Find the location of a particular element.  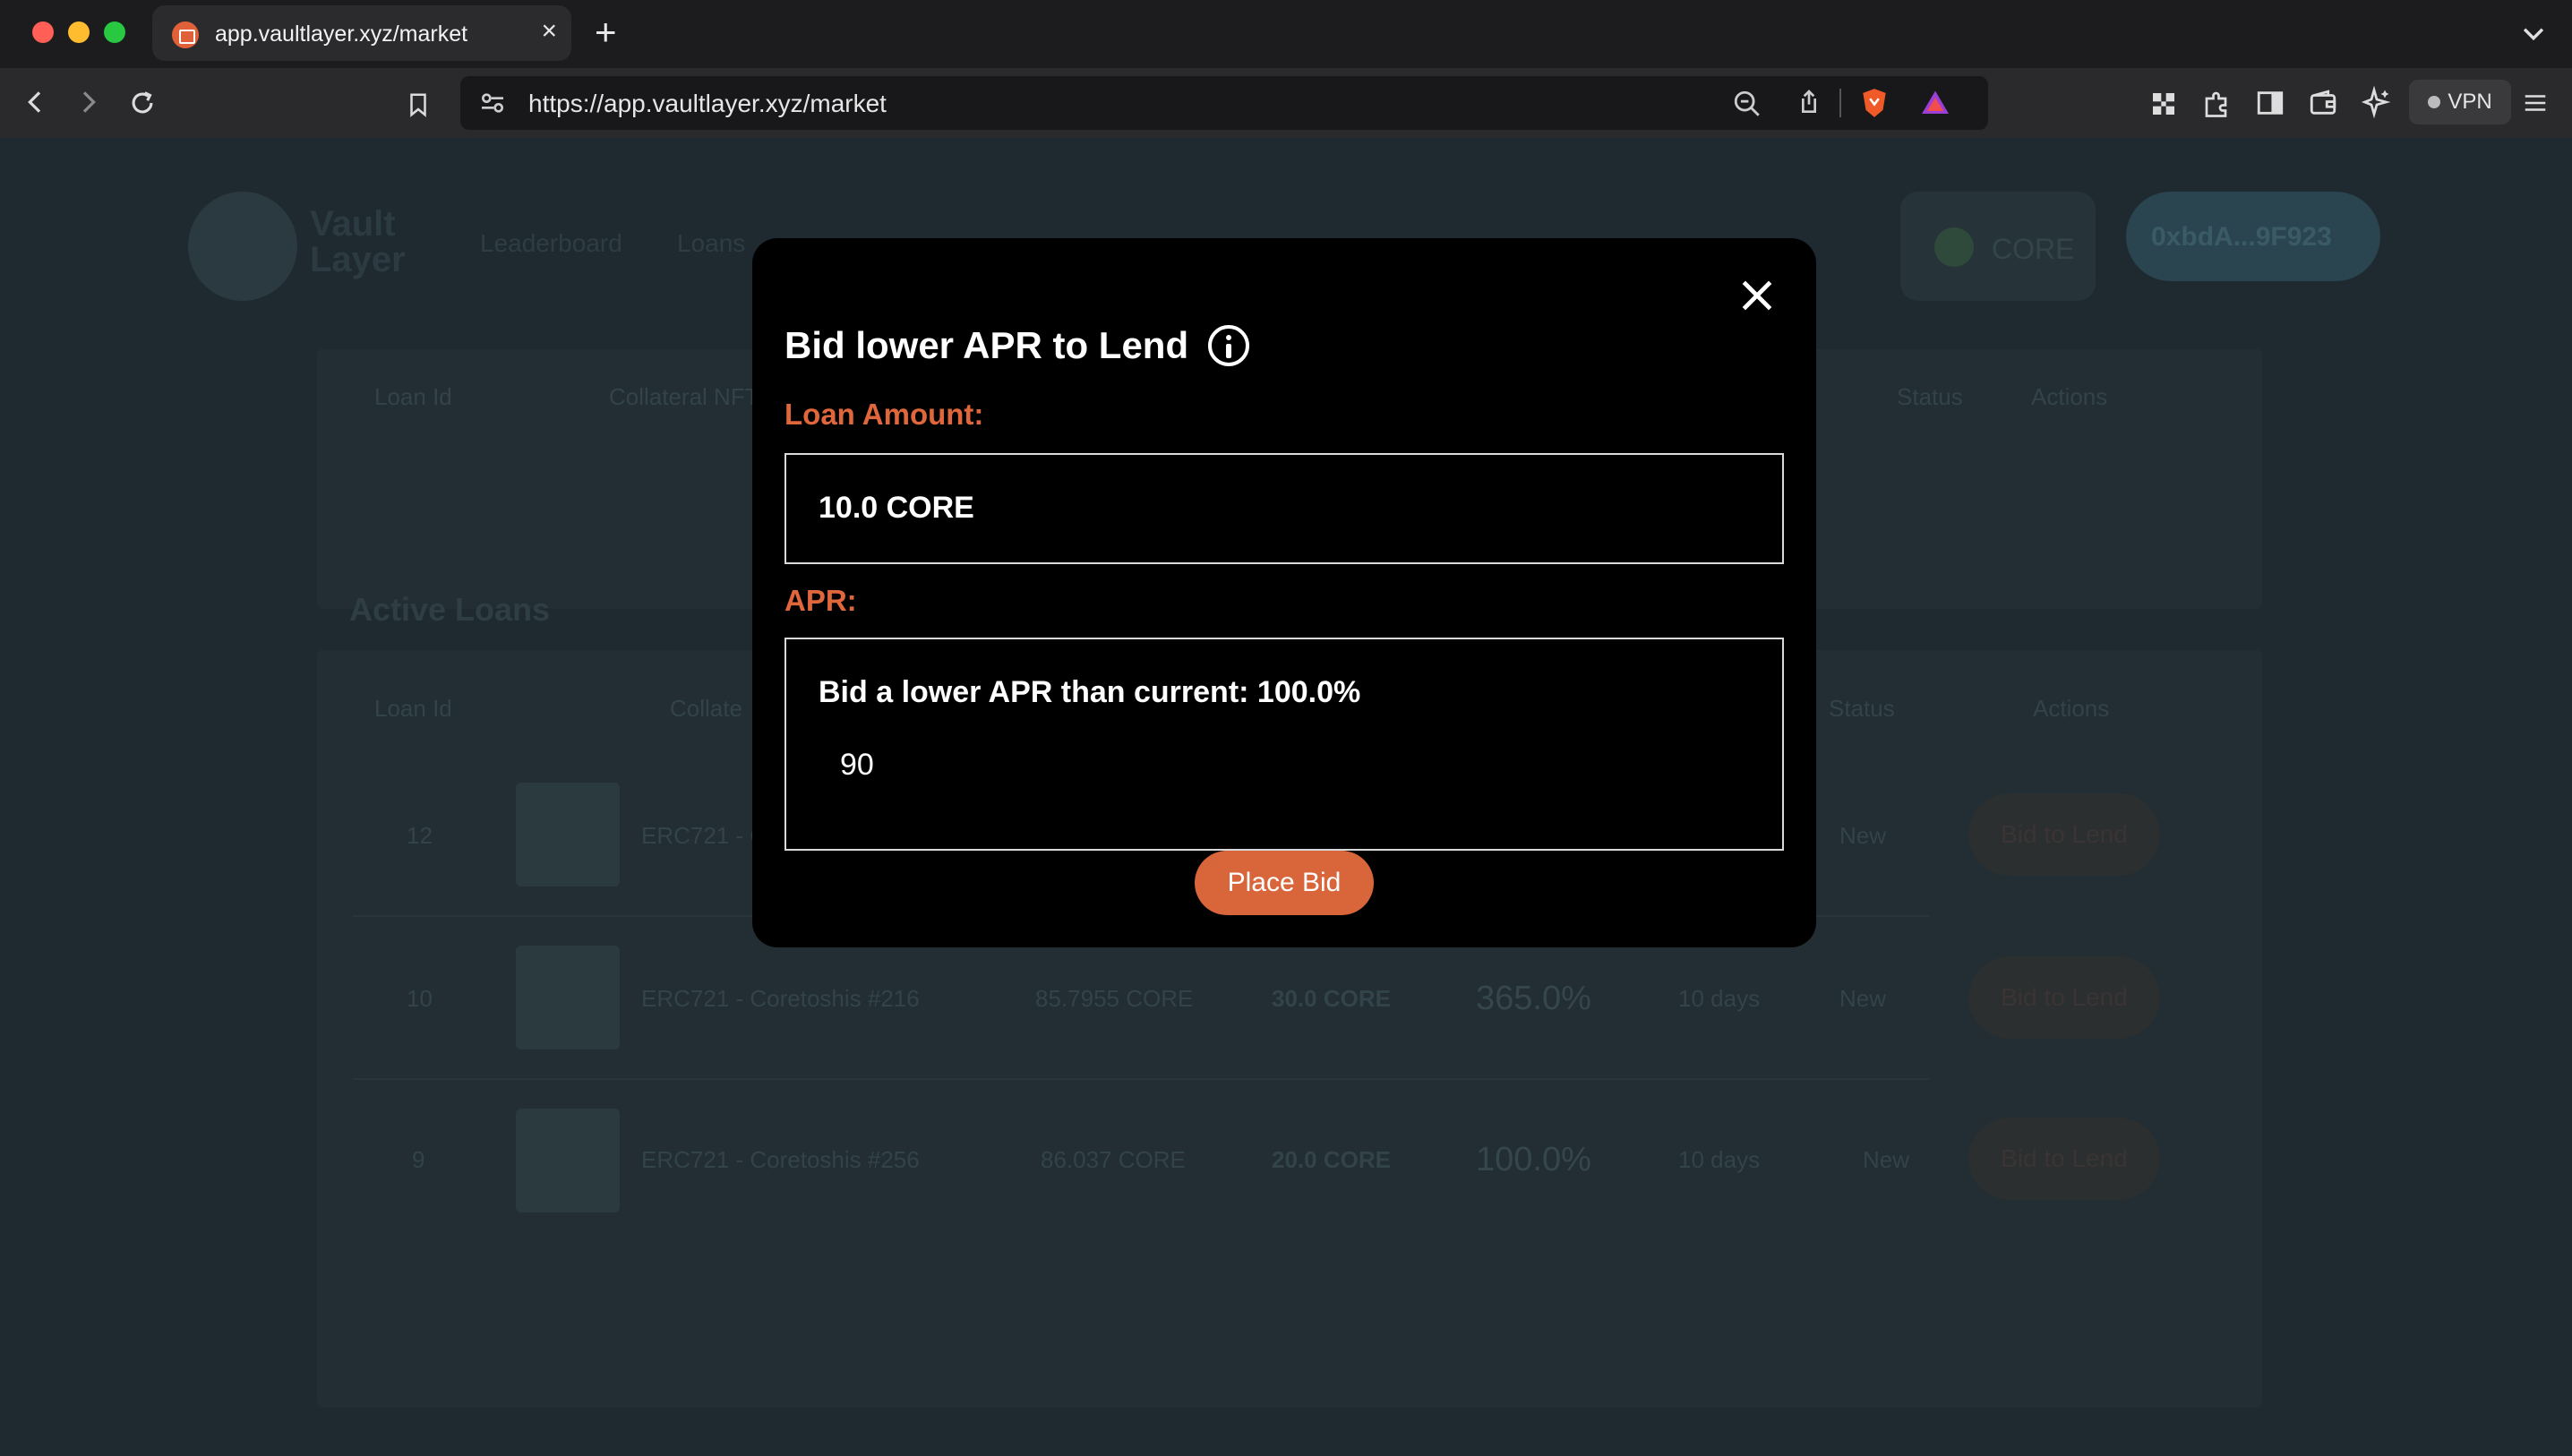

vpn-status-icon is located at coordinates (2434, 102).